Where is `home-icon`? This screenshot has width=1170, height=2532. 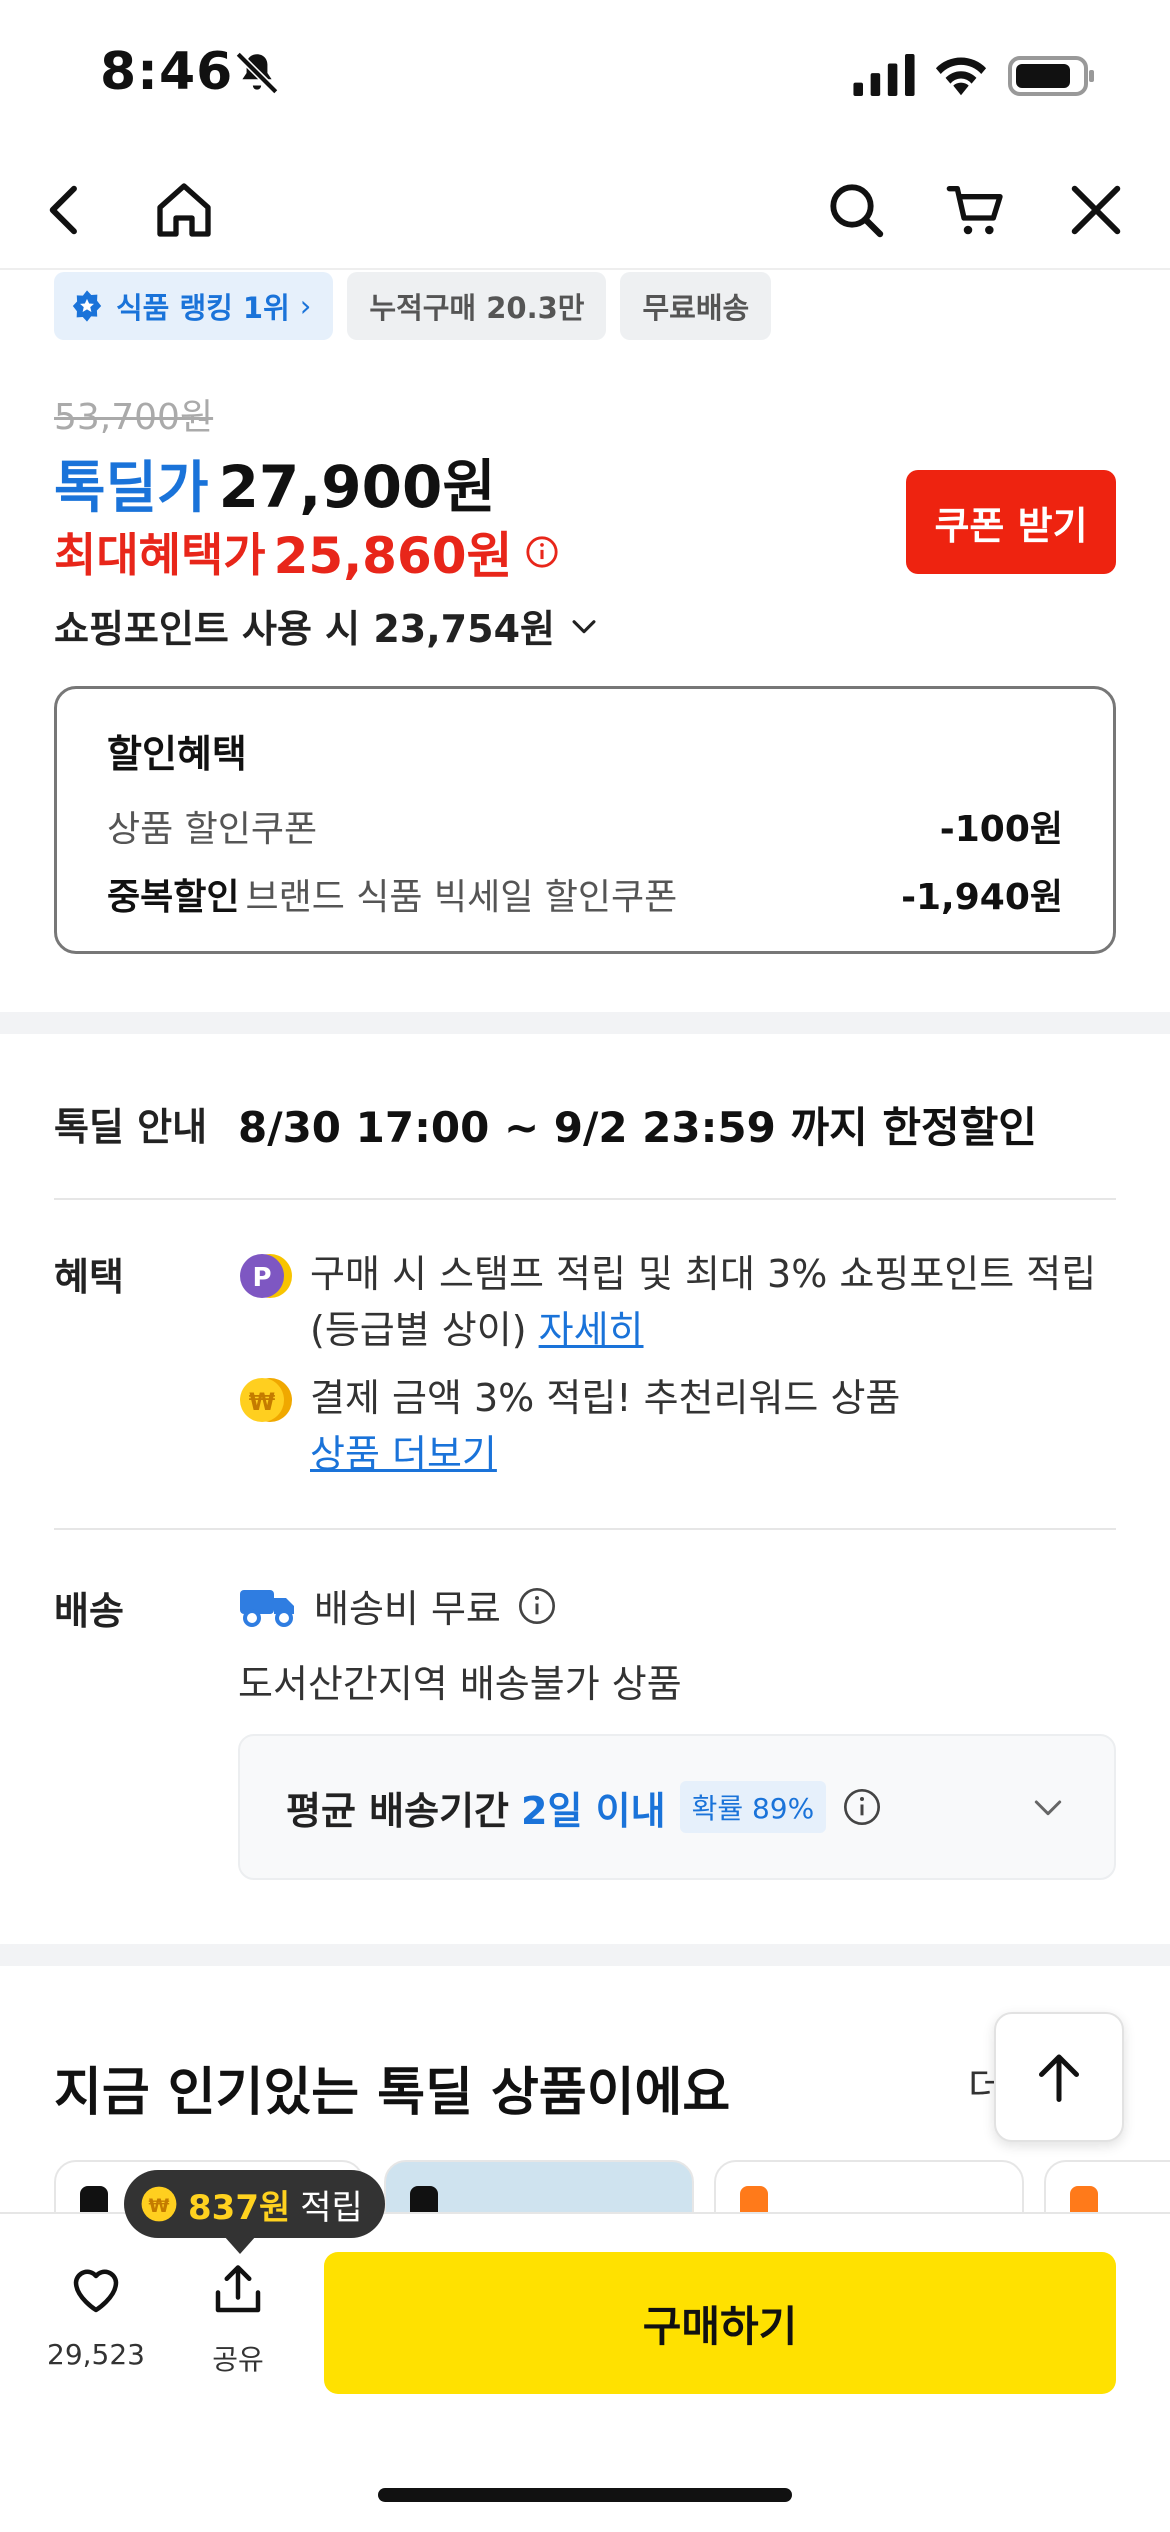 home-icon is located at coordinates (184, 210).